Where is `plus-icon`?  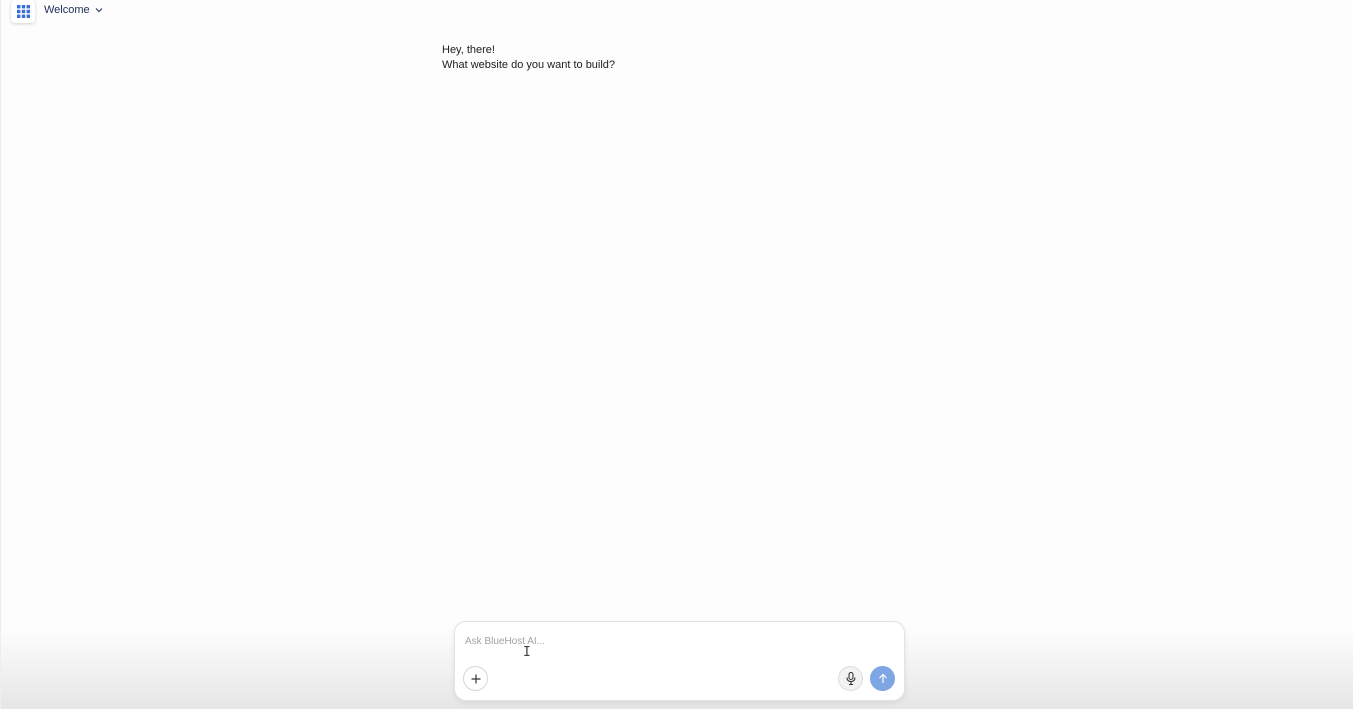
plus-icon is located at coordinates (475, 678).